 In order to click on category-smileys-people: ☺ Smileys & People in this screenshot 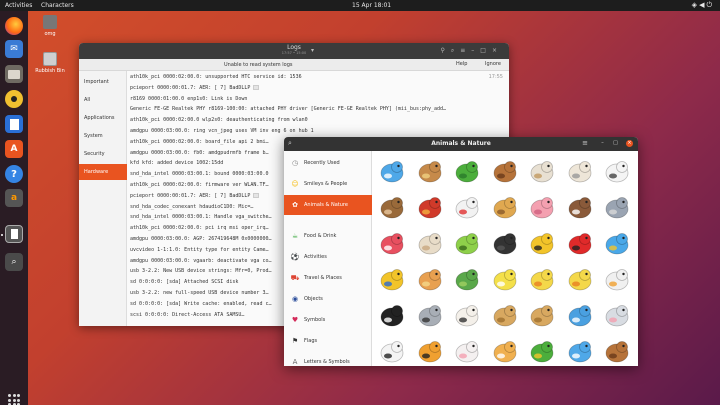, I will do `click(328, 184)`.